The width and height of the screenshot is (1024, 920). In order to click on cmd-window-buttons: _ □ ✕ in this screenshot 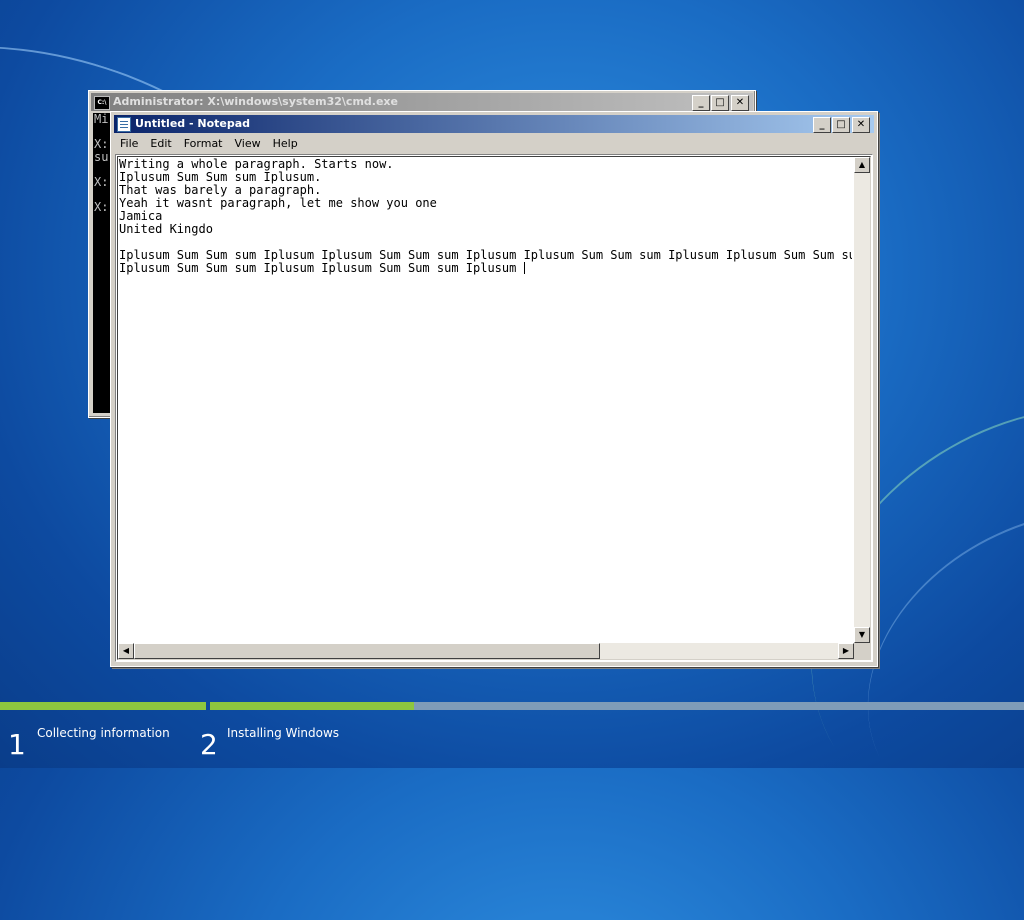, I will do `click(720, 103)`.